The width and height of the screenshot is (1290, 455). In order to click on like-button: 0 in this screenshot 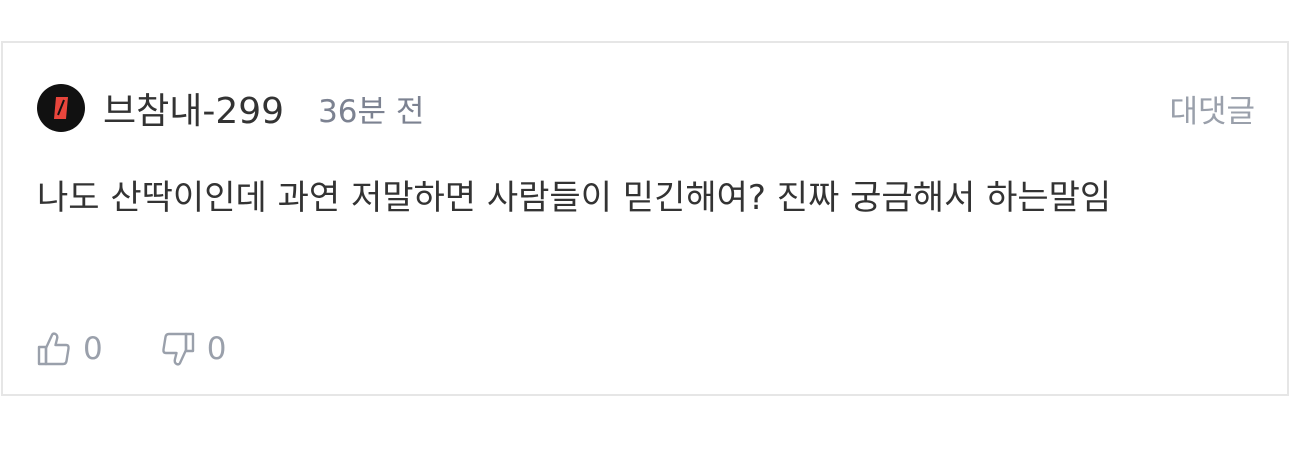, I will do `click(70, 349)`.